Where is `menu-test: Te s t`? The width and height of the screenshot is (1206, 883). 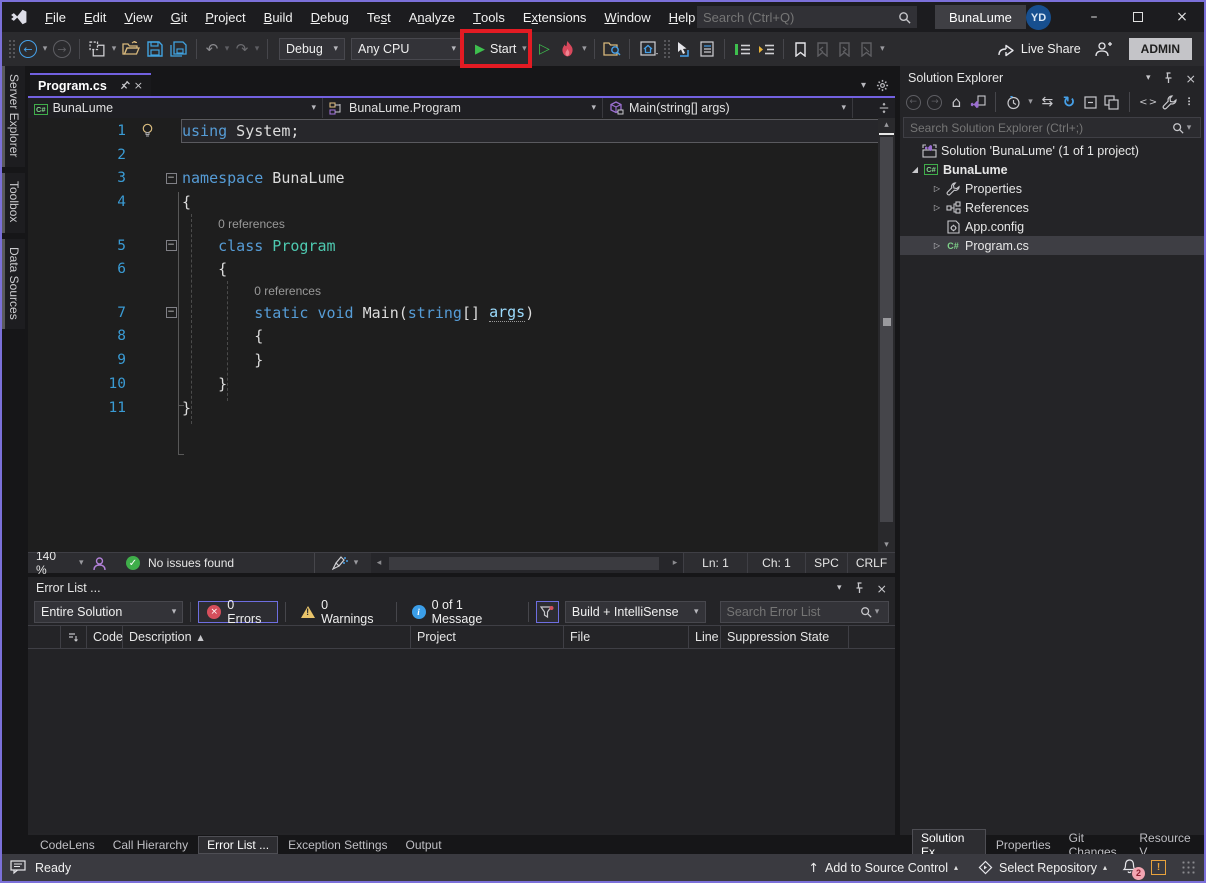 menu-test: Te s t is located at coordinates (379, 17).